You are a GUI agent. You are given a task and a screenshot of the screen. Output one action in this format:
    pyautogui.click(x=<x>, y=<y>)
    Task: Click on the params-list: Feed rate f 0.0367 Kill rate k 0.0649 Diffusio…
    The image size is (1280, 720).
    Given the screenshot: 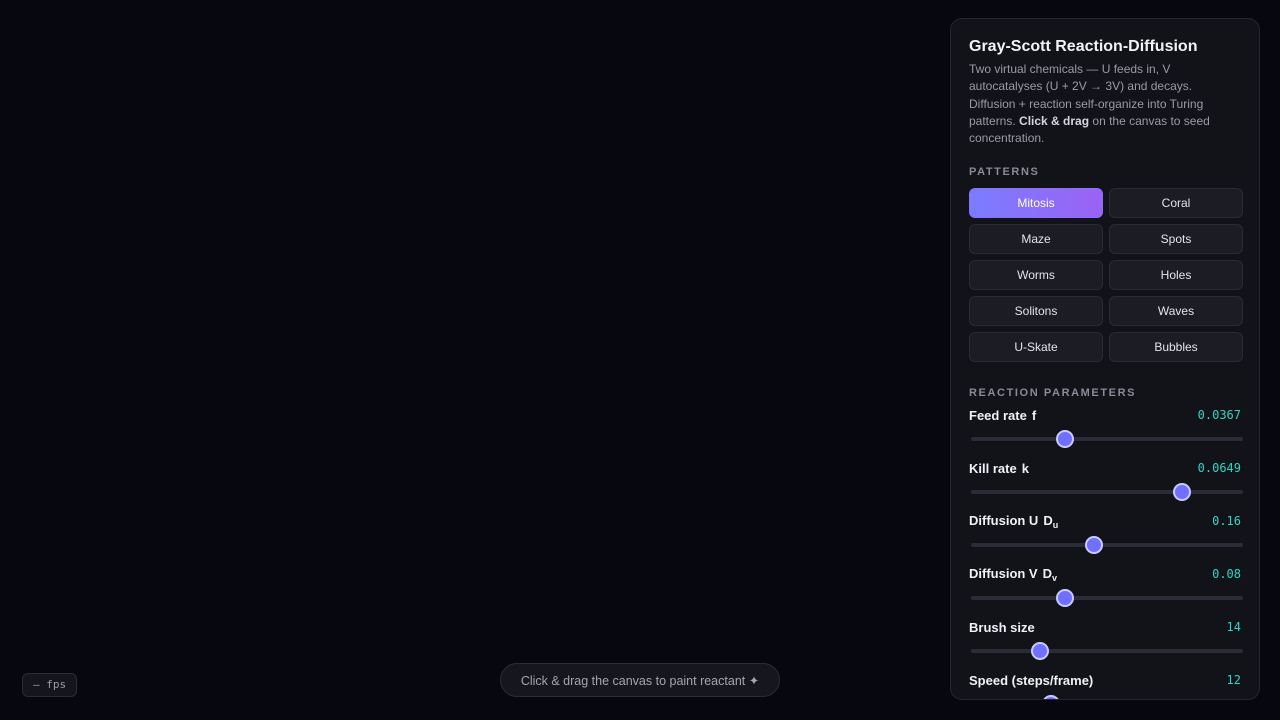 What is the action you would take?
    pyautogui.click(x=1106, y=549)
    